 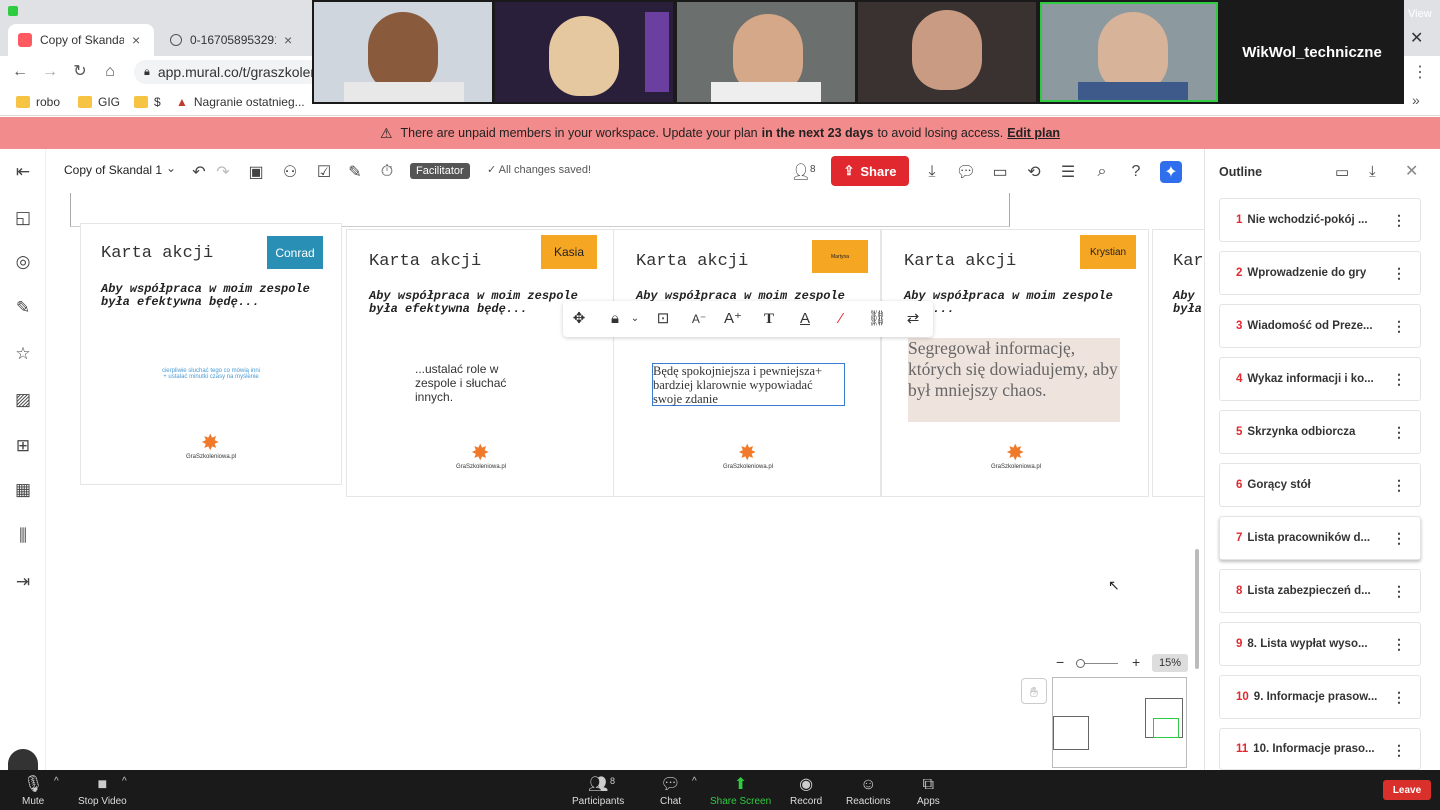 What do you see at coordinates (1068, 172) in the screenshot?
I see `outline-icon: ☰` at bounding box center [1068, 172].